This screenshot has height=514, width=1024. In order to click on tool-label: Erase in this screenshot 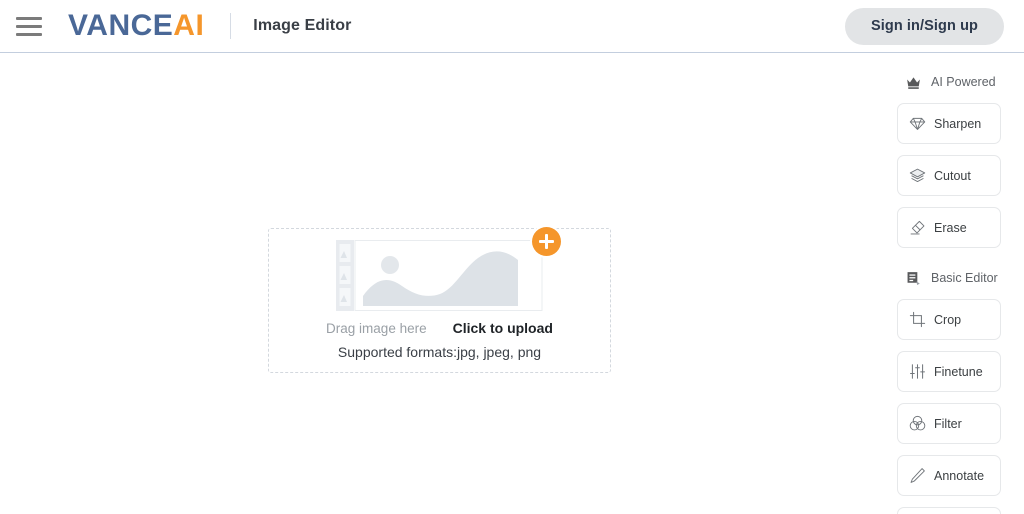, I will do `click(950, 227)`.